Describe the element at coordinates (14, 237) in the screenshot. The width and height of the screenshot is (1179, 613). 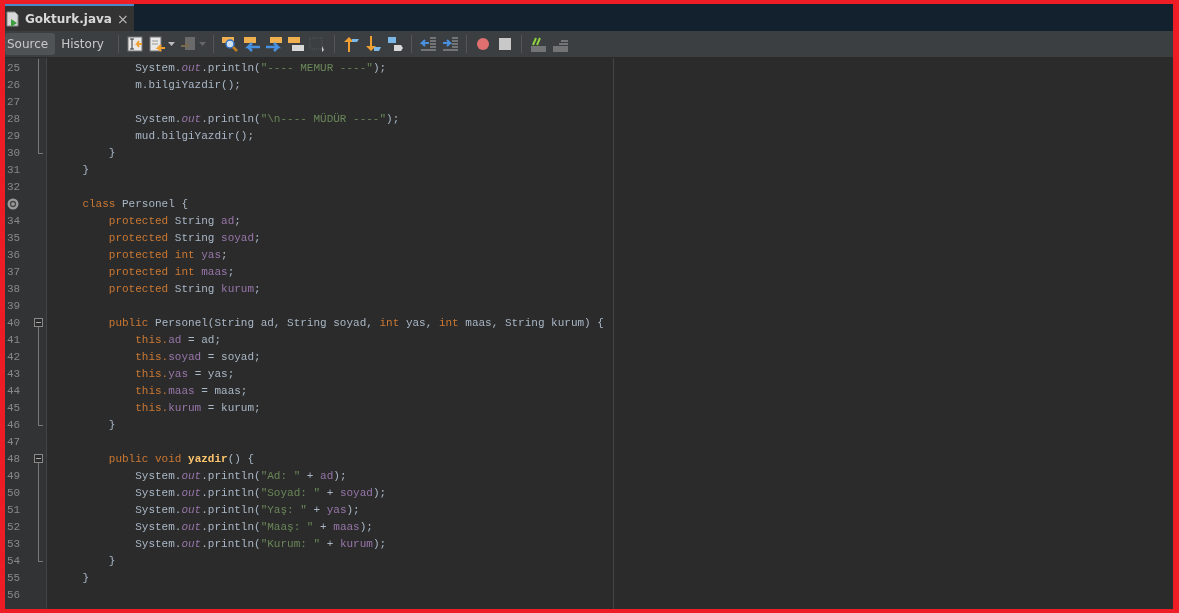
I see `line-number: 35` at that location.